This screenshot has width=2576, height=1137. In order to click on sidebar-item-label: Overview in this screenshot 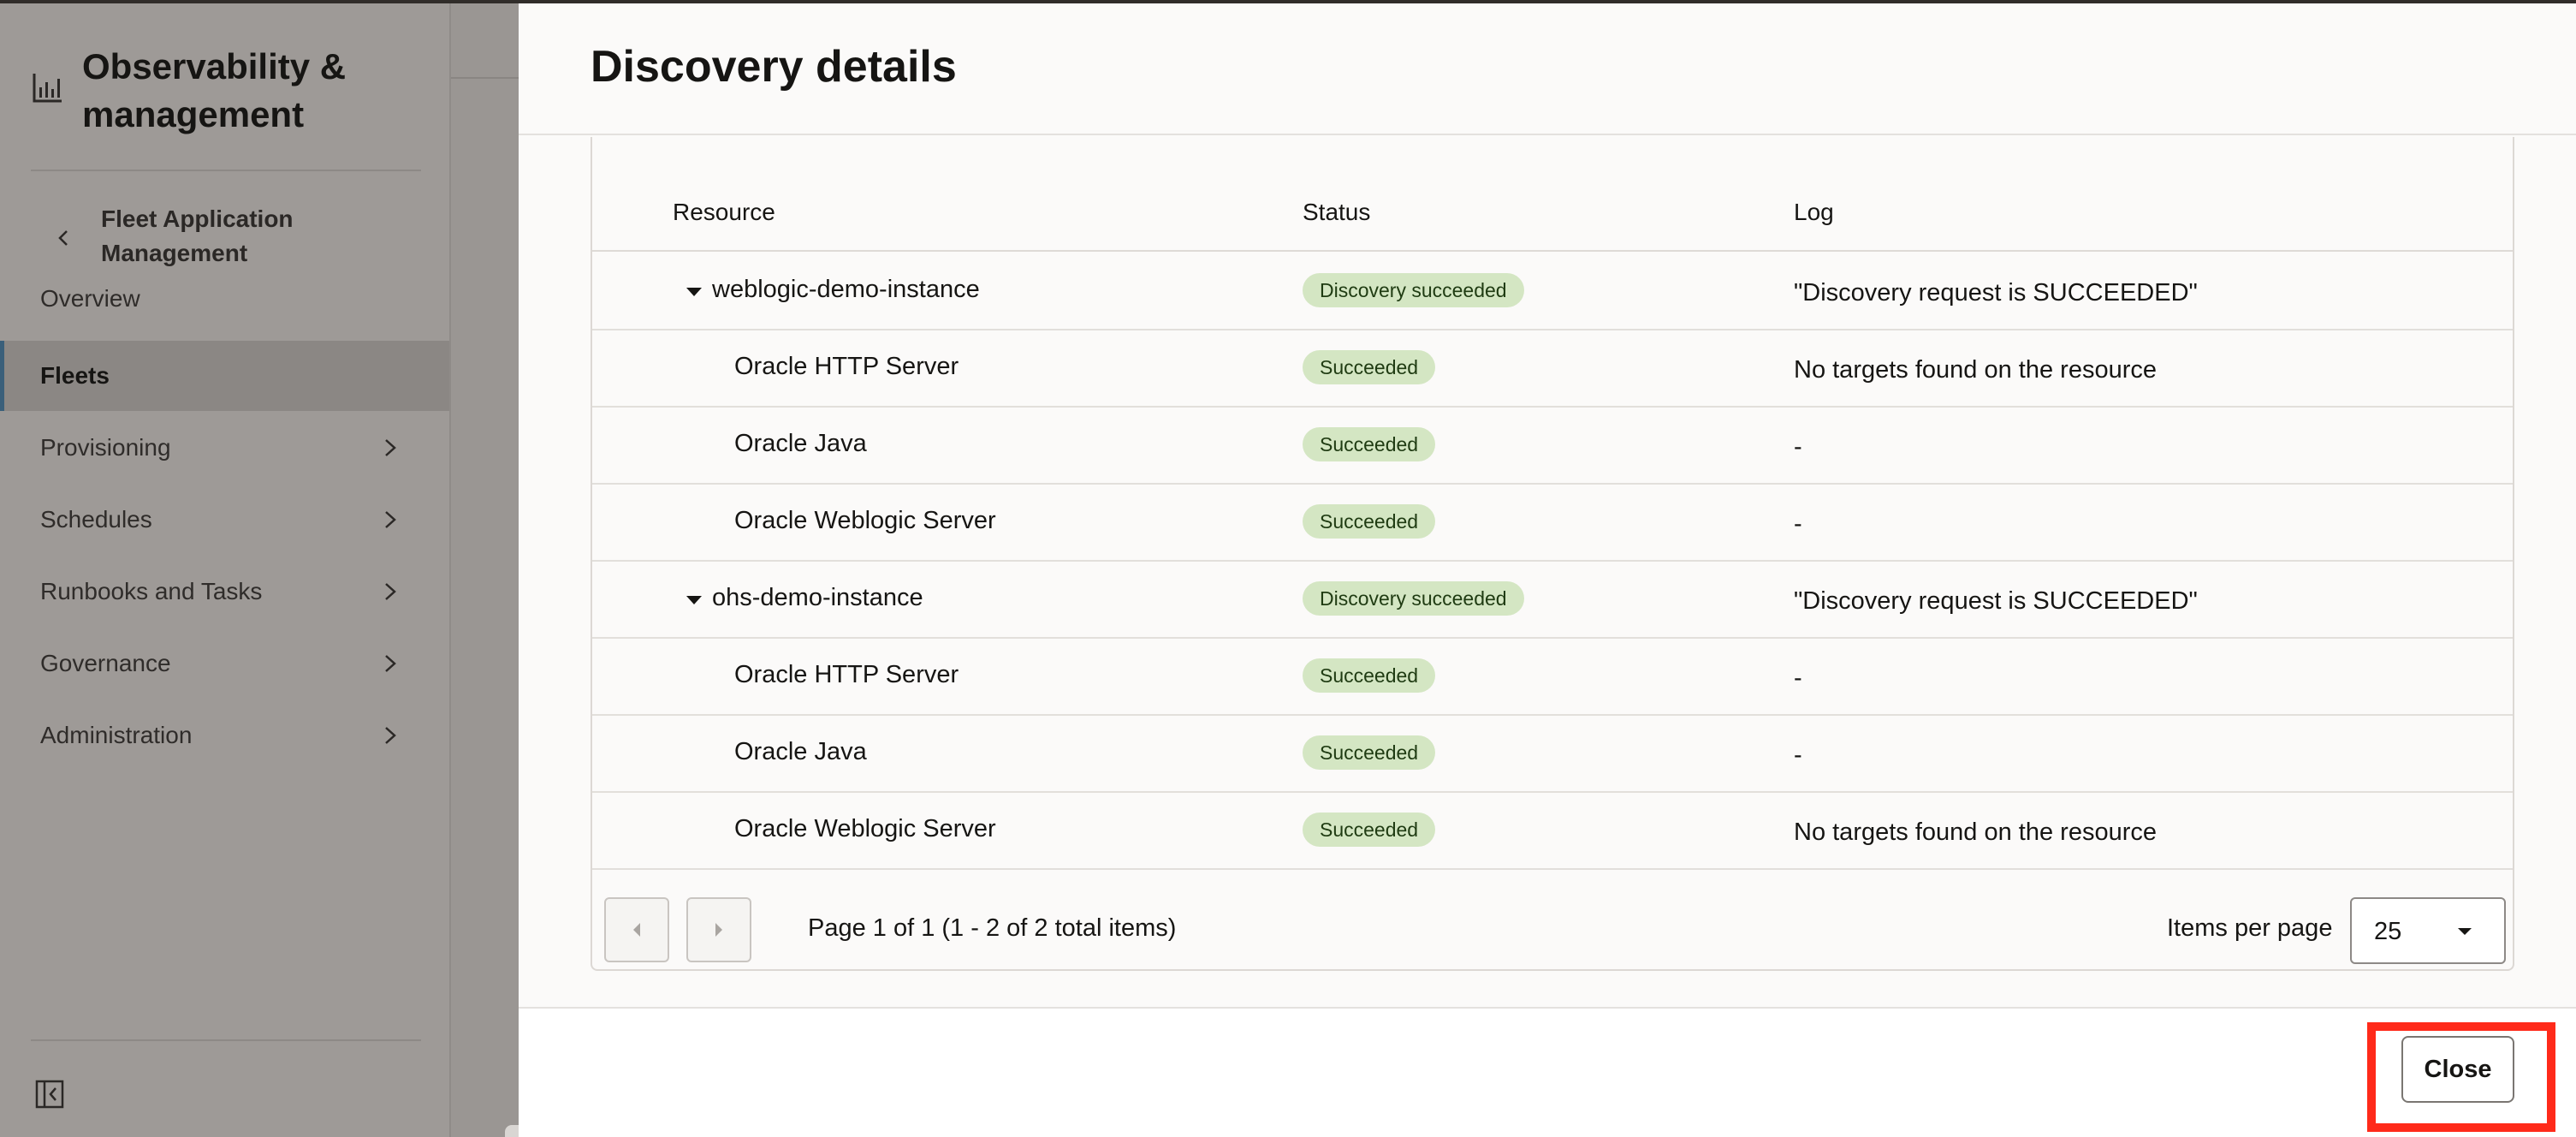, I will do `click(90, 298)`.